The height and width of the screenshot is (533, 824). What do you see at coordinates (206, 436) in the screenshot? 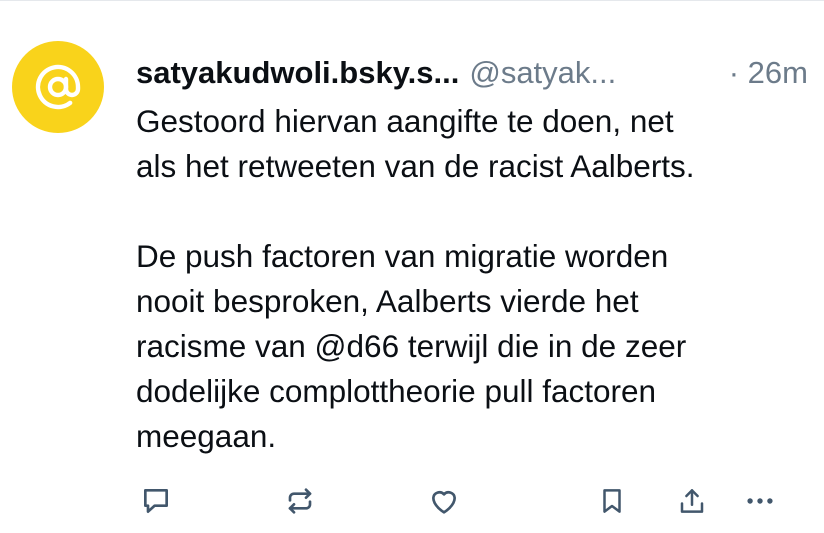
I see `post-text-line: meegaan.` at bounding box center [206, 436].